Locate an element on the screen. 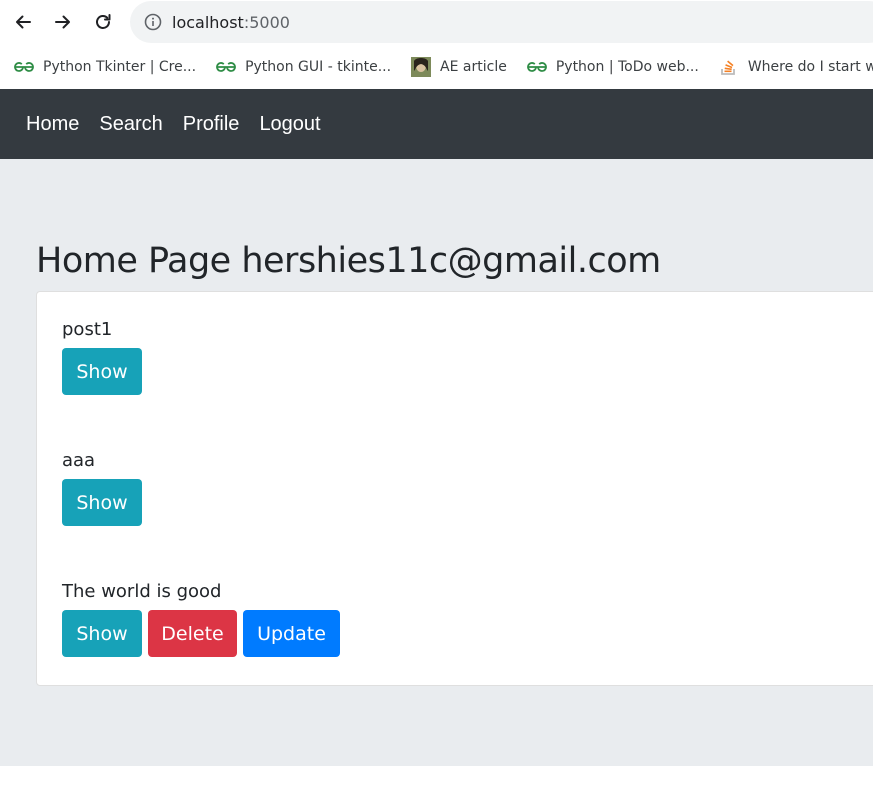  bookmark-item: AE article is located at coordinates (459, 66).